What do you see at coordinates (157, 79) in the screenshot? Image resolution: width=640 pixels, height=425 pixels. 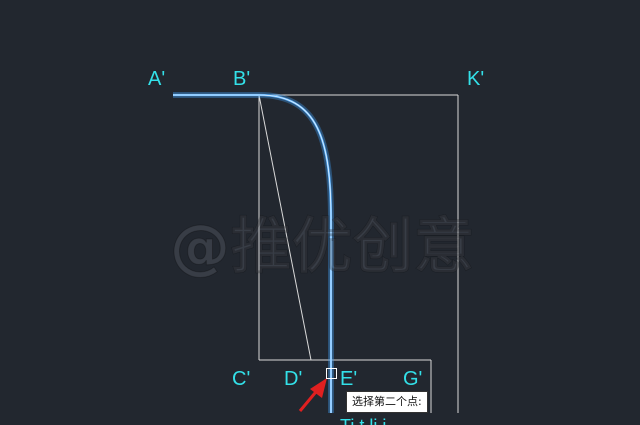 I see `label-a-prime: A'` at bounding box center [157, 79].